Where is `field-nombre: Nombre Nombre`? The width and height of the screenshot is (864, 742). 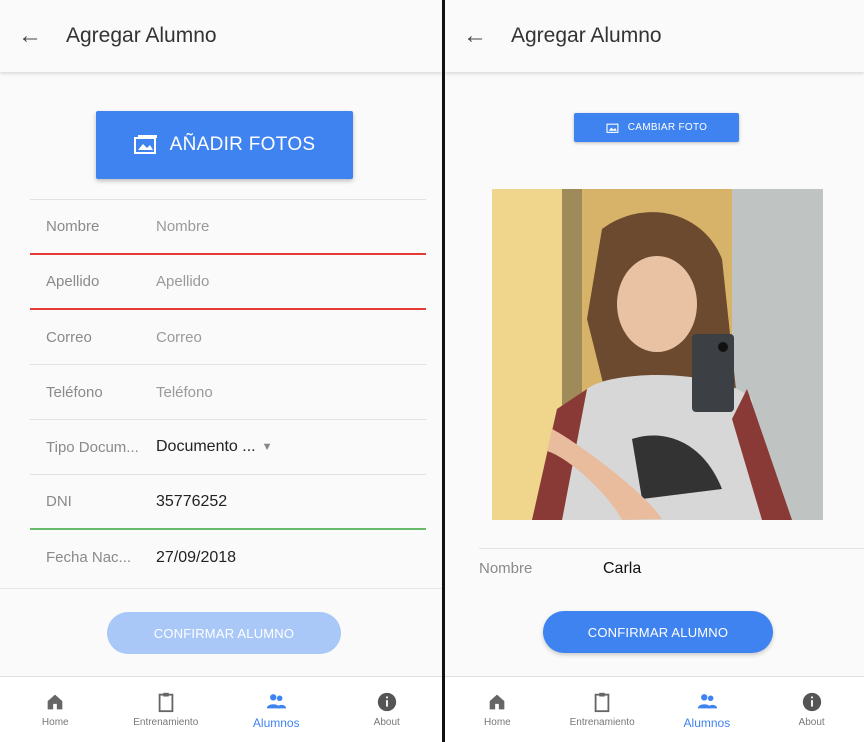
field-nombre: Nombre Nombre is located at coordinates (228, 227).